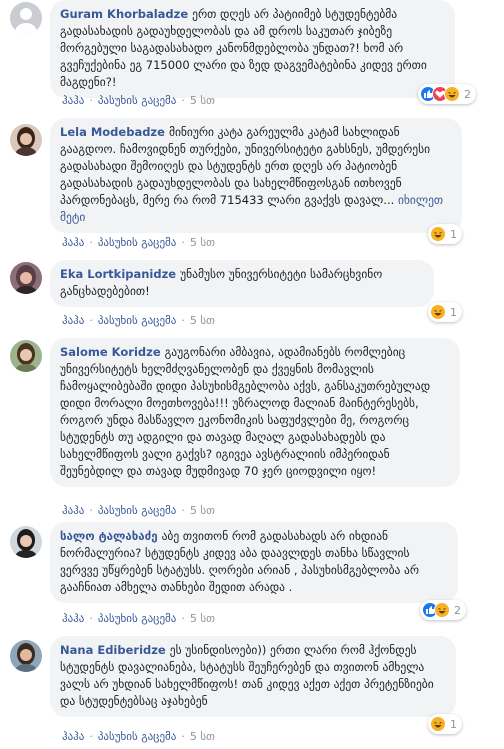 This screenshot has height=749, width=504. I want to click on comment-author: სალო ტალახაძე, so click(109, 536).